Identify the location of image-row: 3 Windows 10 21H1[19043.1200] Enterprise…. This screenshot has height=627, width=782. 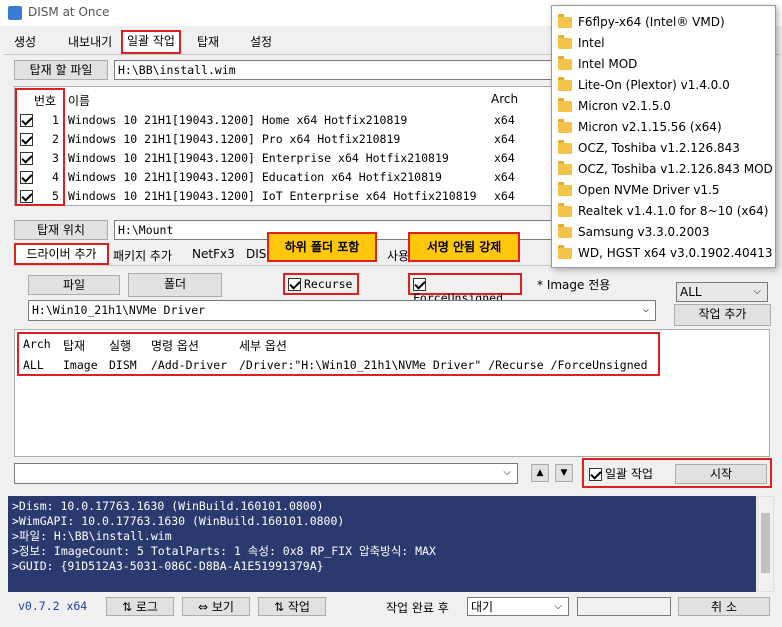
(285, 158).